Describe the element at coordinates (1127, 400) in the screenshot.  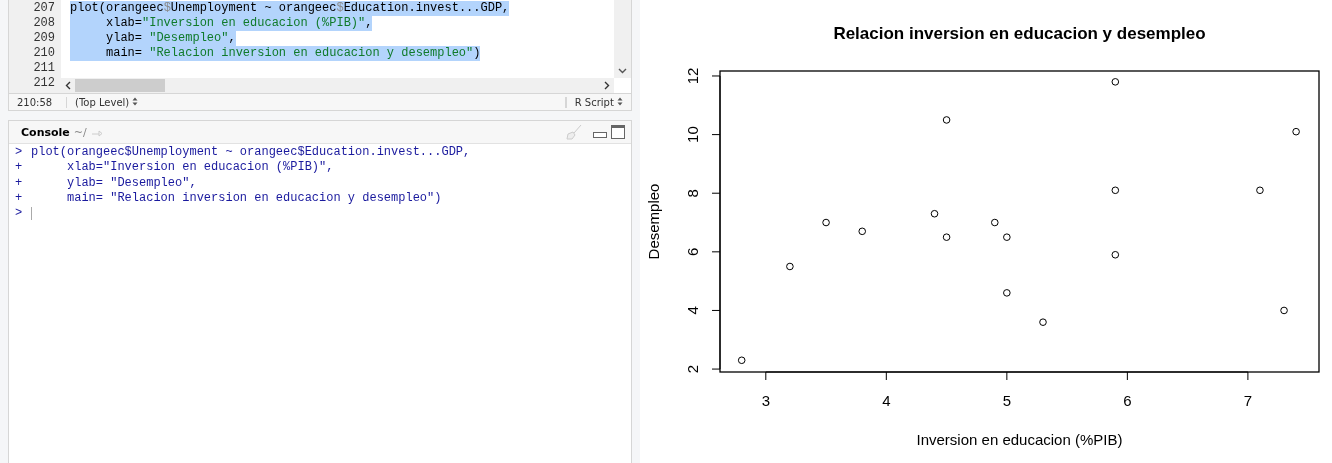
I see `x-tick-label: 6` at that location.